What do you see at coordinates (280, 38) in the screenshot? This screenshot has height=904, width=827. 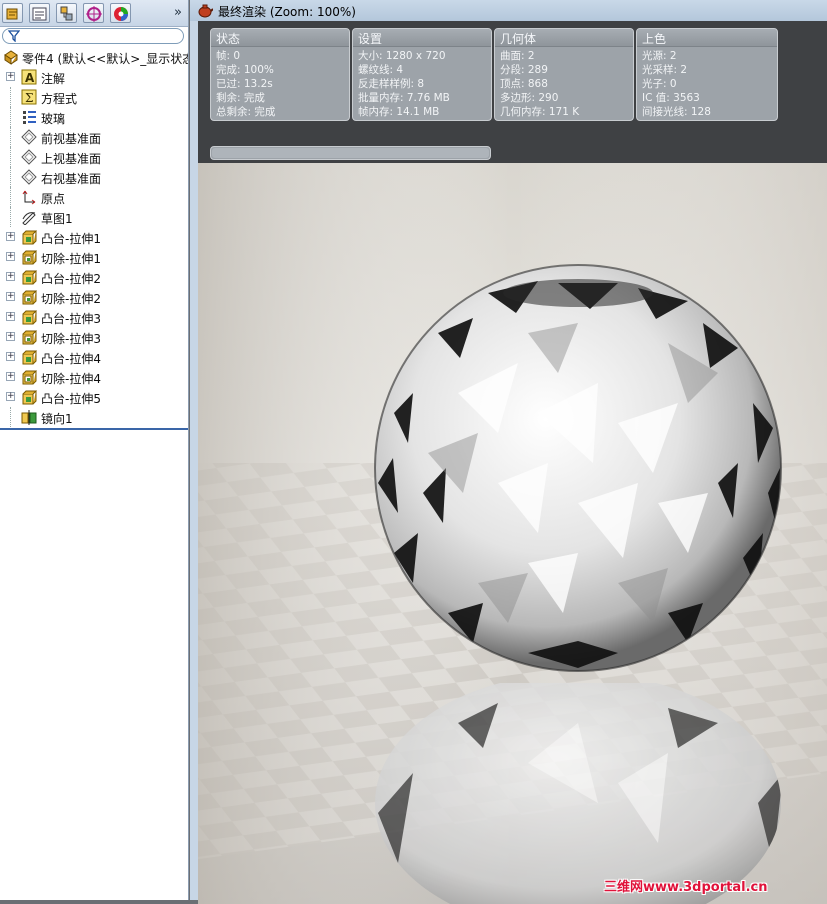 I see `panel-header: 状态` at bounding box center [280, 38].